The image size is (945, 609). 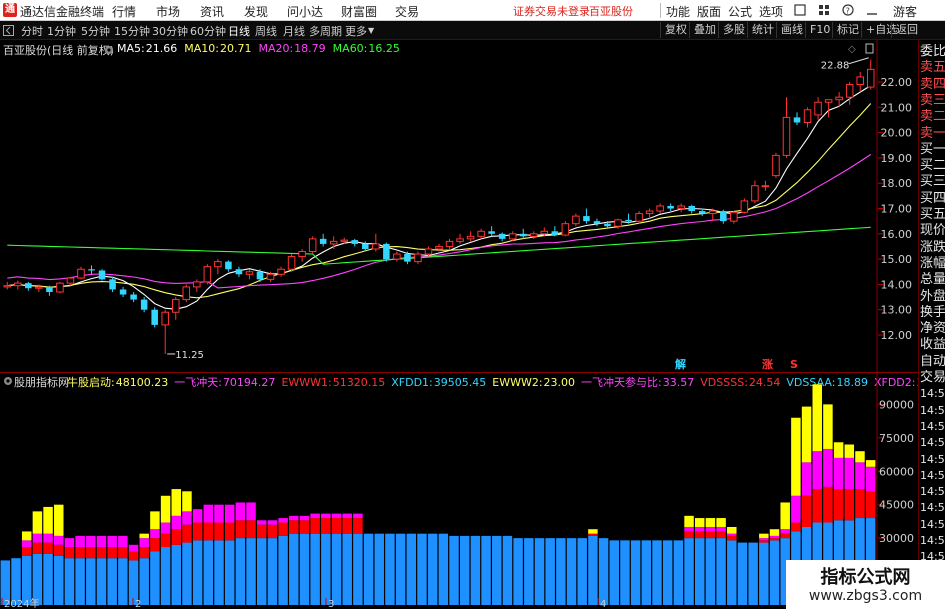 What do you see at coordinates (704, 30) in the screenshot?
I see `overlay-button: 叠加` at bounding box center [704, 30].